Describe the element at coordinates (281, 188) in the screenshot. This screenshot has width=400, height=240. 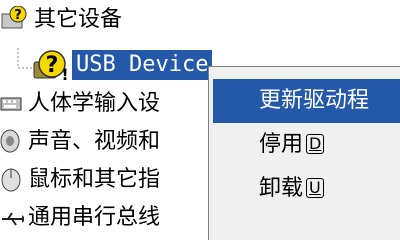
I see `menu-item-label: 卸载` at that location.